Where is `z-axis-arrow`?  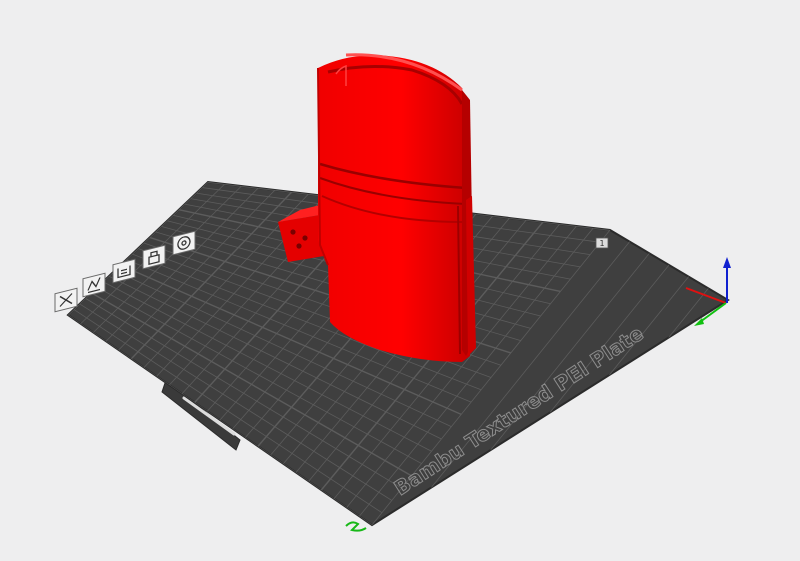 z-axis-arrow is located at coordinates (727, 262).